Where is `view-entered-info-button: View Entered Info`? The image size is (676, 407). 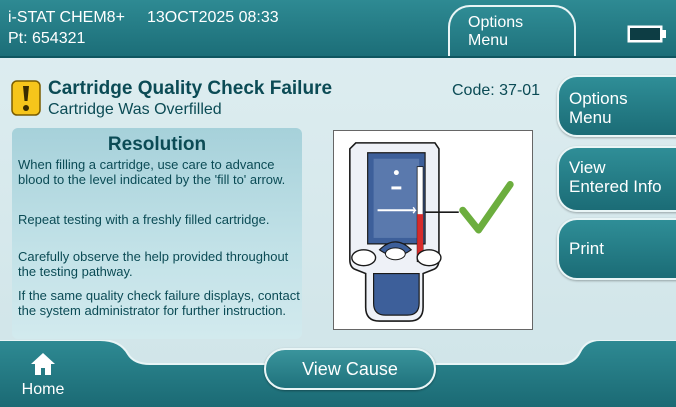
view-entered-info-button: View Entered Info is located at coordinates (616, 179).